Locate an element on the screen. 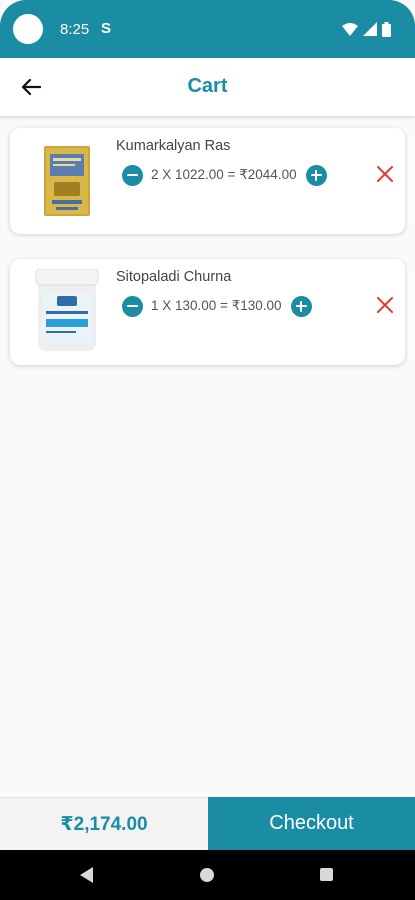  quantity-price-text: 1 X 130.00 = ₹130.00 is located at coordinates (216, 305).